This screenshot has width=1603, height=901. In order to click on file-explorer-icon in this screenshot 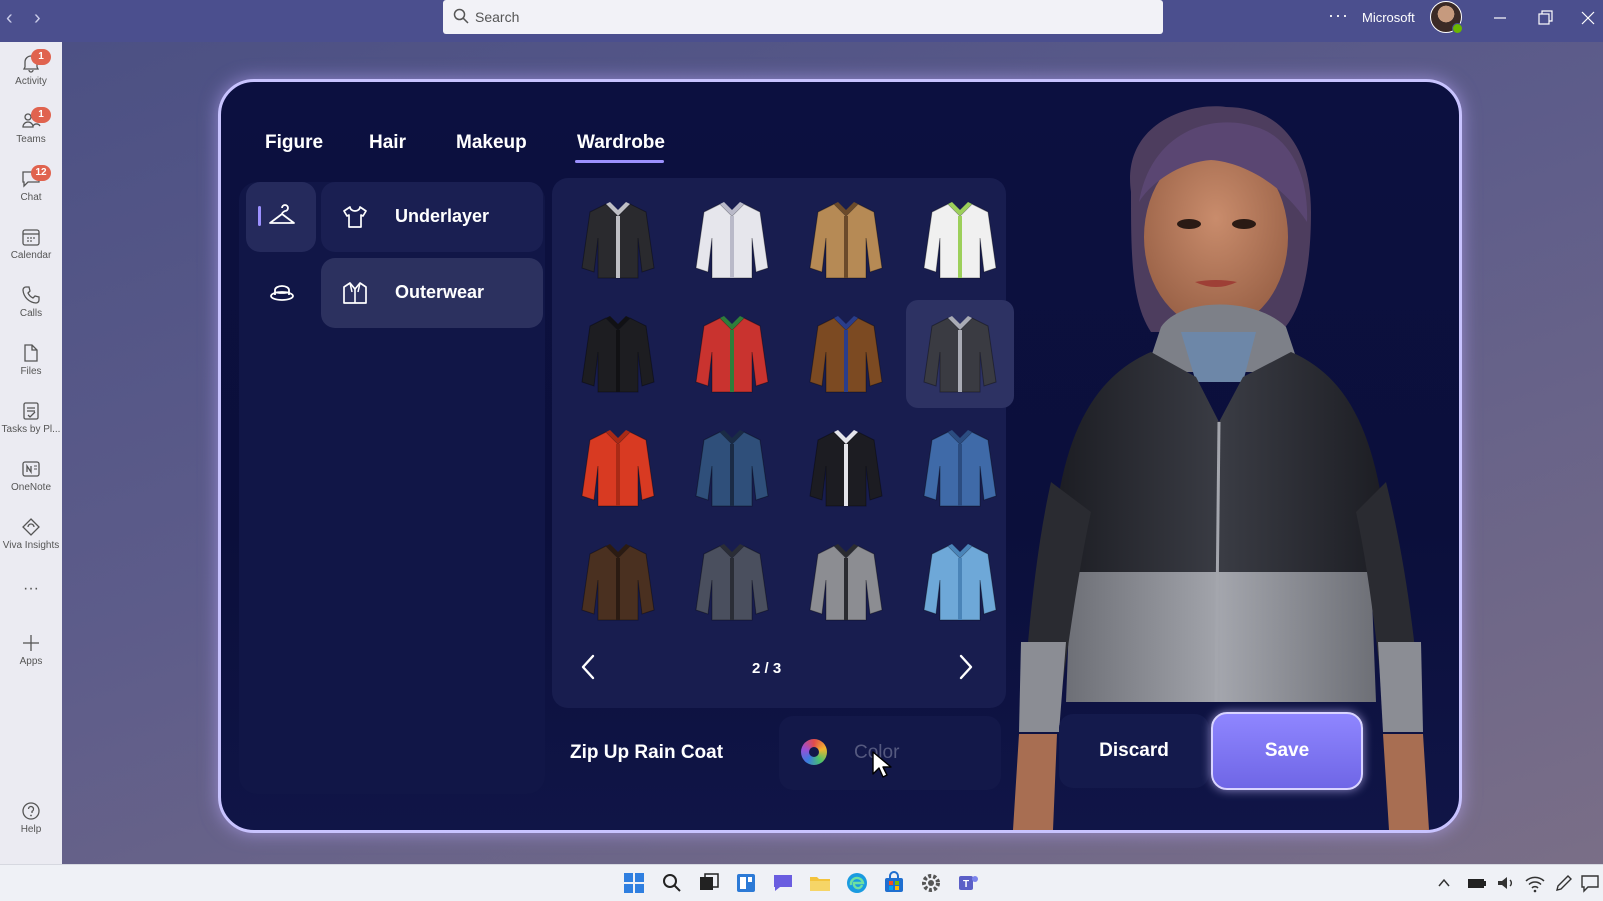, I will do `click(820, 883)`.